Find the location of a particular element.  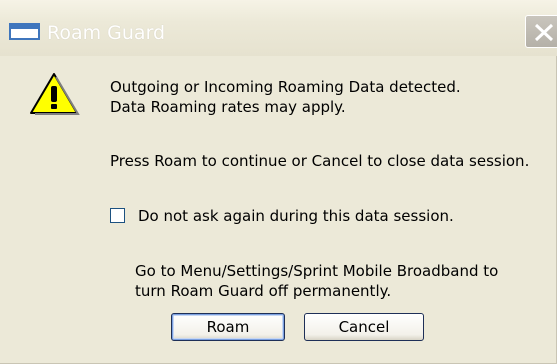

info-line-2: turn Roam Guard off permanently. is located at coordinates (263, 291).